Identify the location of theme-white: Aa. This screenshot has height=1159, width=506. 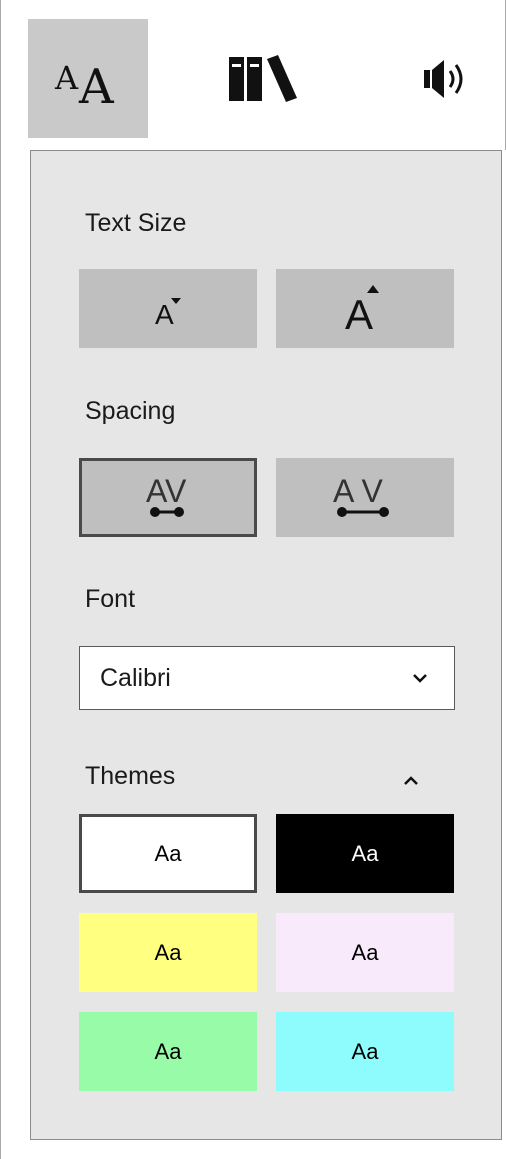
(168, 853).